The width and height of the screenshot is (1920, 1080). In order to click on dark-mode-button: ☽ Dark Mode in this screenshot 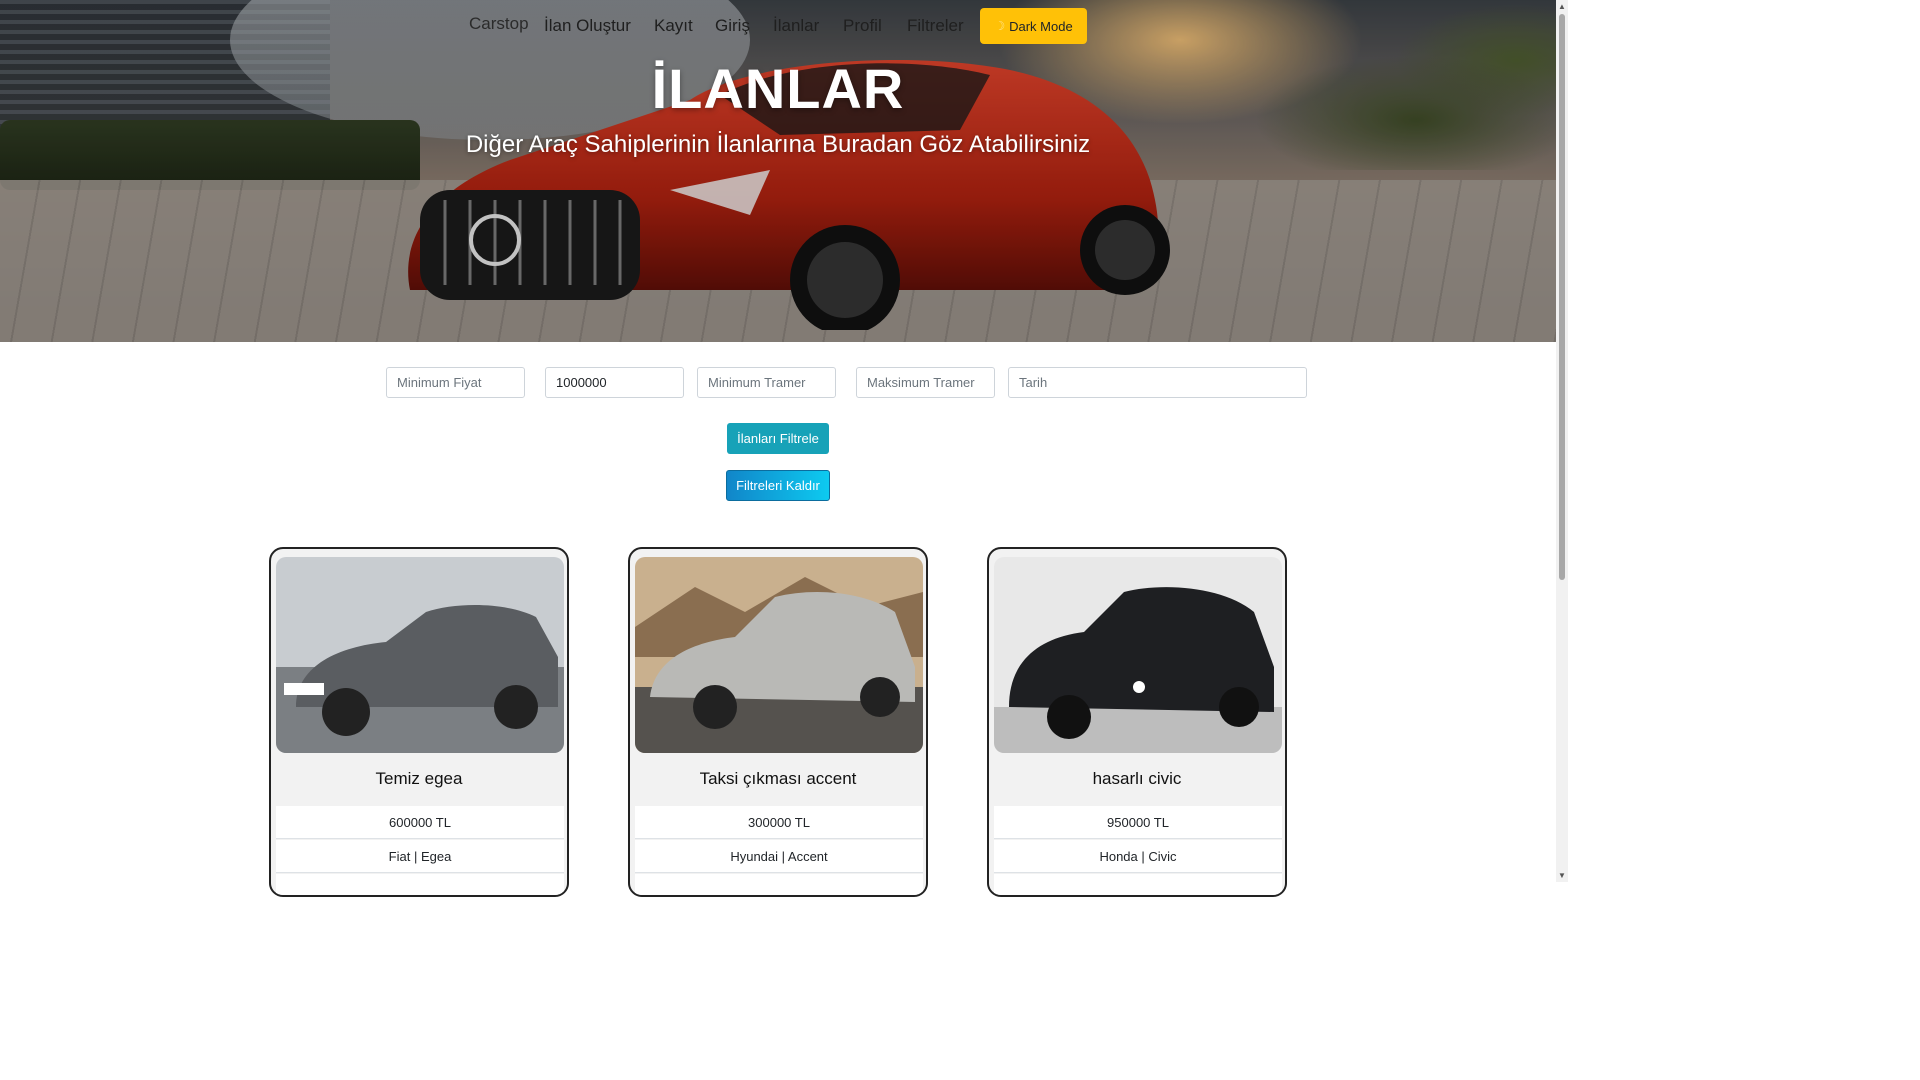, I will do `click(1033, 26)`.